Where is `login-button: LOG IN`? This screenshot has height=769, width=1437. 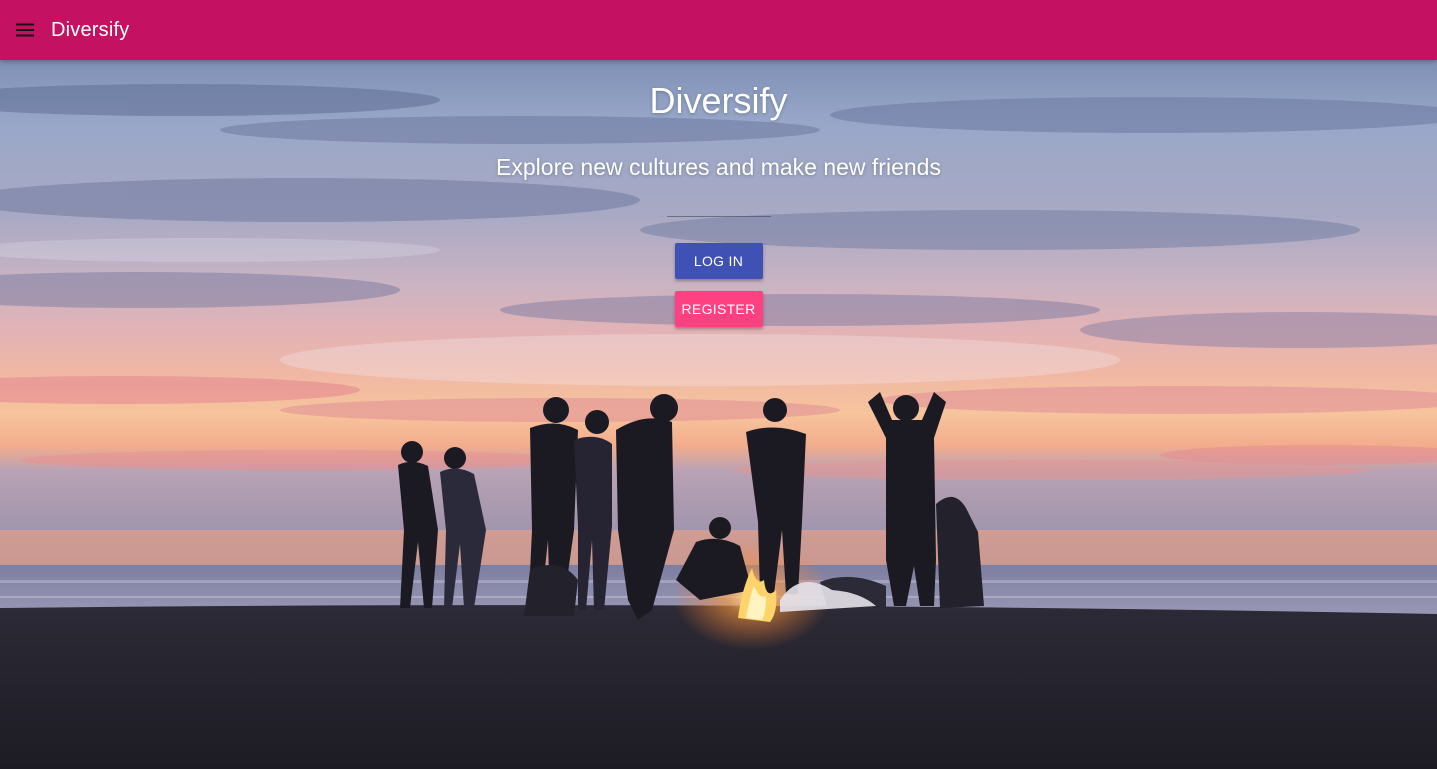
login-button: LOG IN is located at coordinates (718, 261).